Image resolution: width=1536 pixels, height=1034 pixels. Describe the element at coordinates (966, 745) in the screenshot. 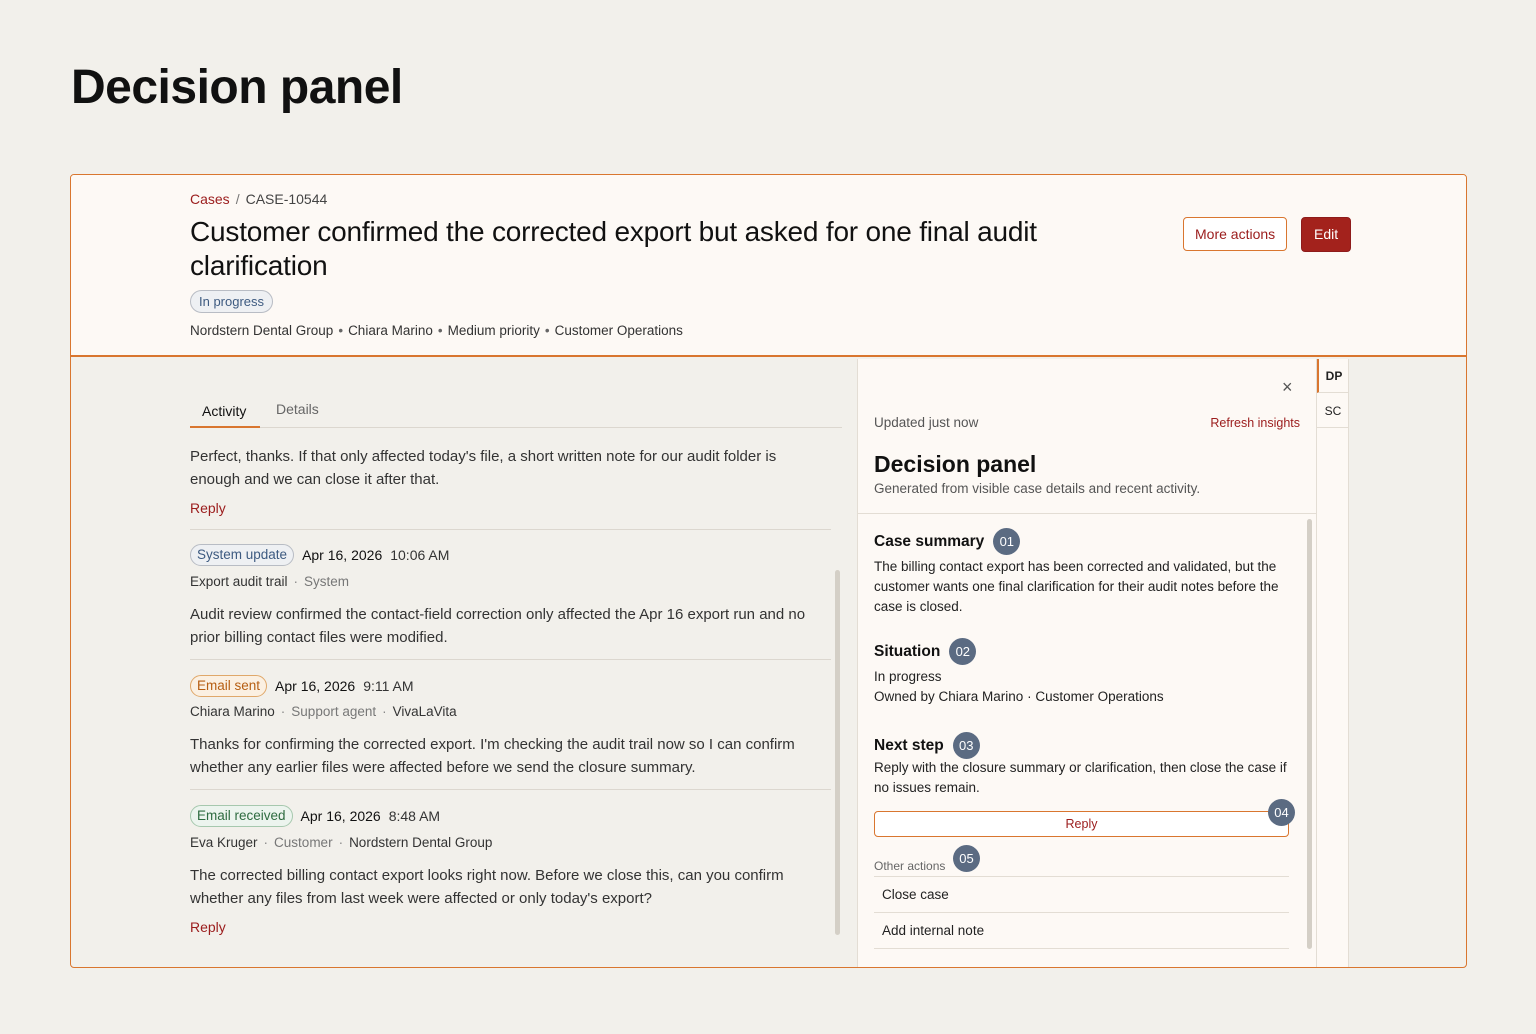

I see `step-badge: 03` at that location.